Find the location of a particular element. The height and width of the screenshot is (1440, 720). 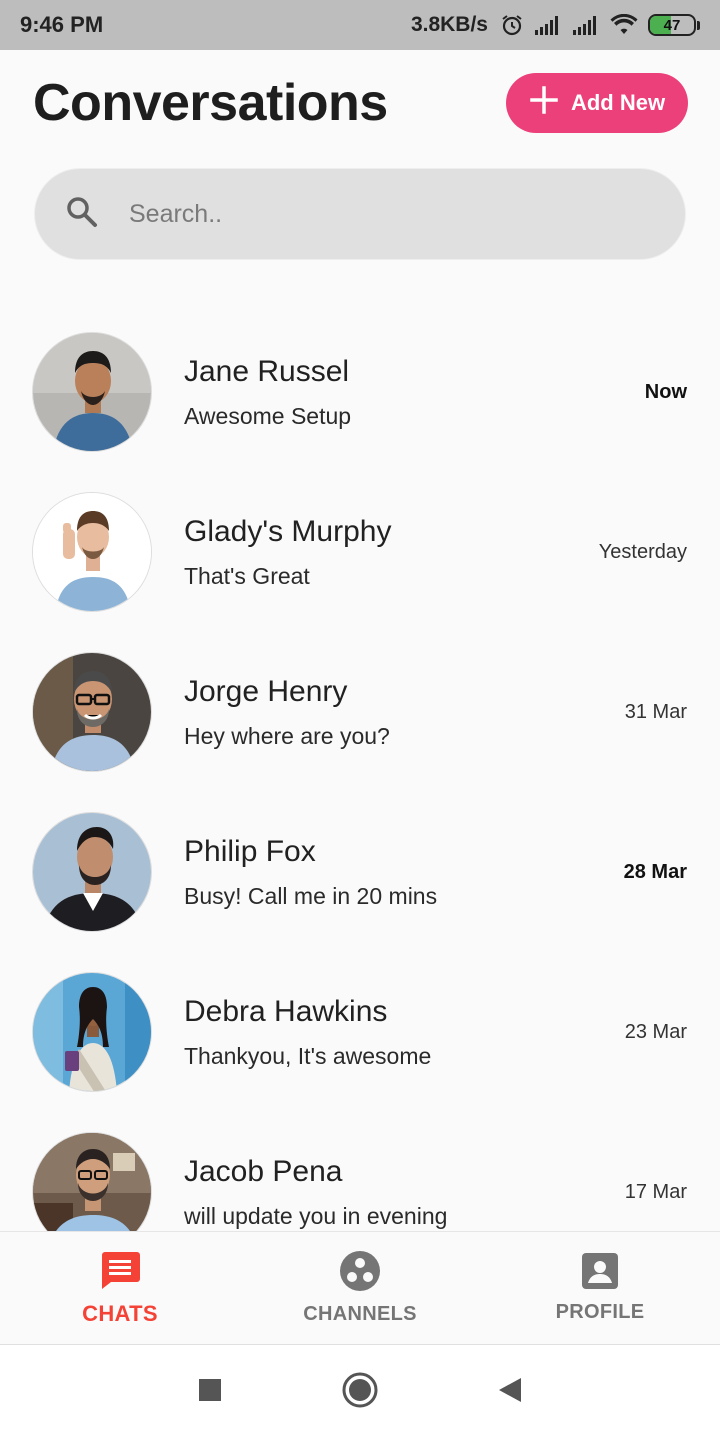

add-new-button: Add New is located at coordinates (597, 102).